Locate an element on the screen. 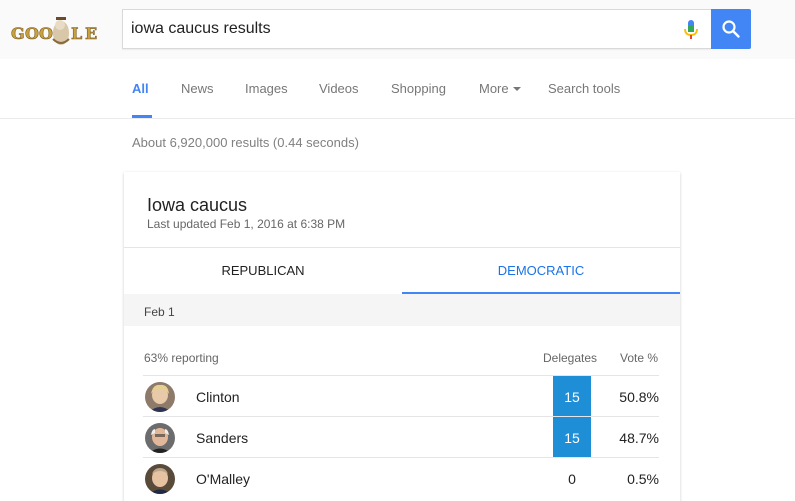 The image size is (795, 501). table-row: Sanders 15 48.7% is located at coordinates (401, 436).